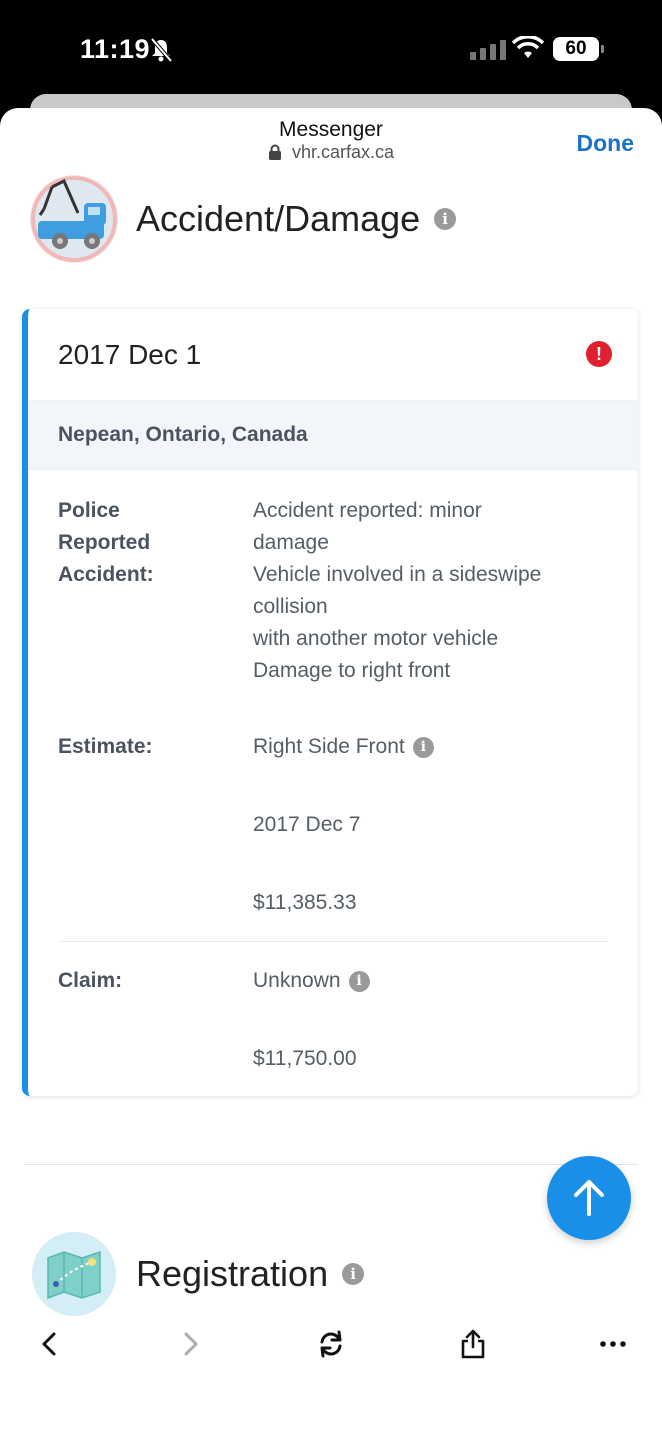 Image resolution: width=662 pixels, height=1440 pixels. I want to click on accident-section-title: Accident/Damage, so click(278, 218).